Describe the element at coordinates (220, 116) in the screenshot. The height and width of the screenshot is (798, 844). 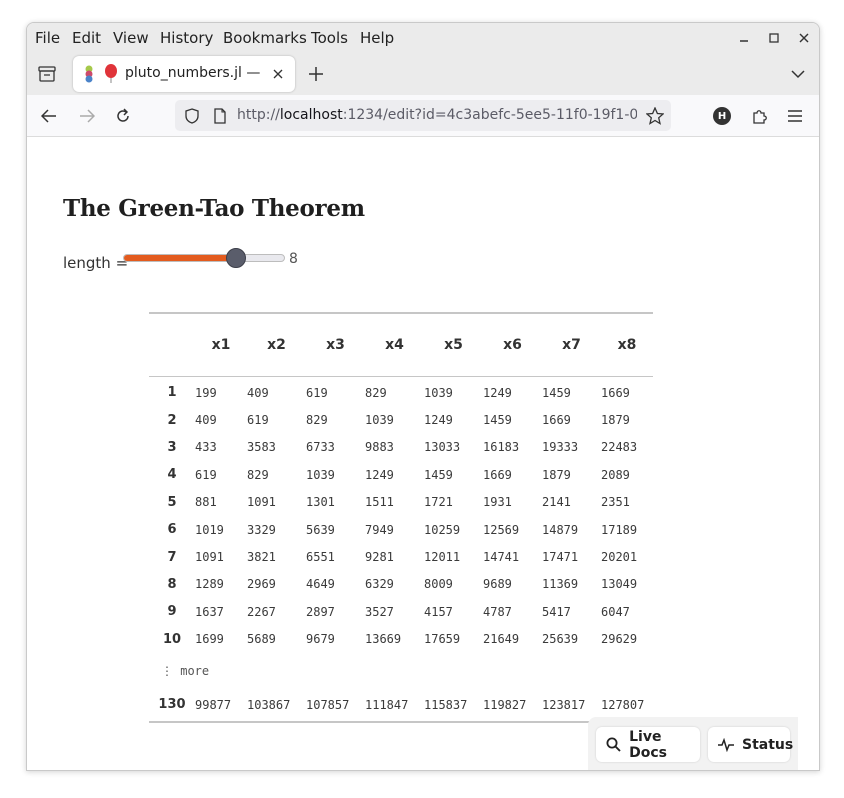
I see `page-info-icon` at that location.